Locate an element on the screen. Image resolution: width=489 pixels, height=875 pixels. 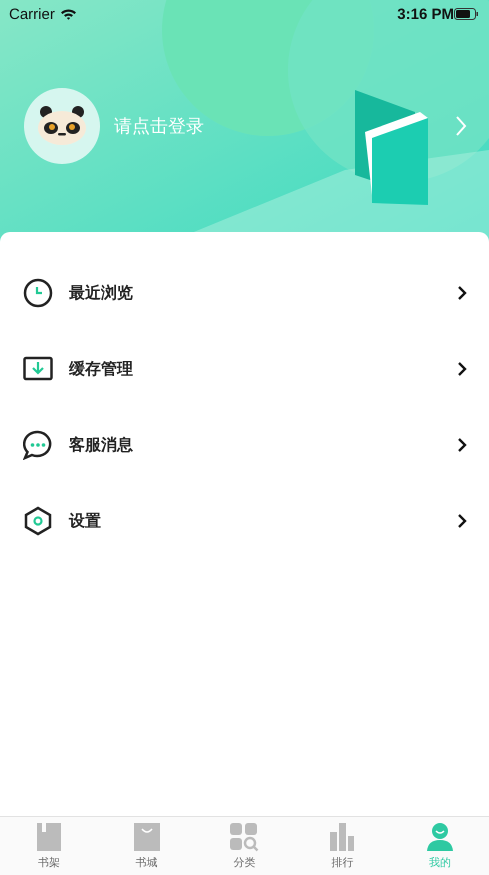
tab-item: 排行 is located at coordinates (342, 846).